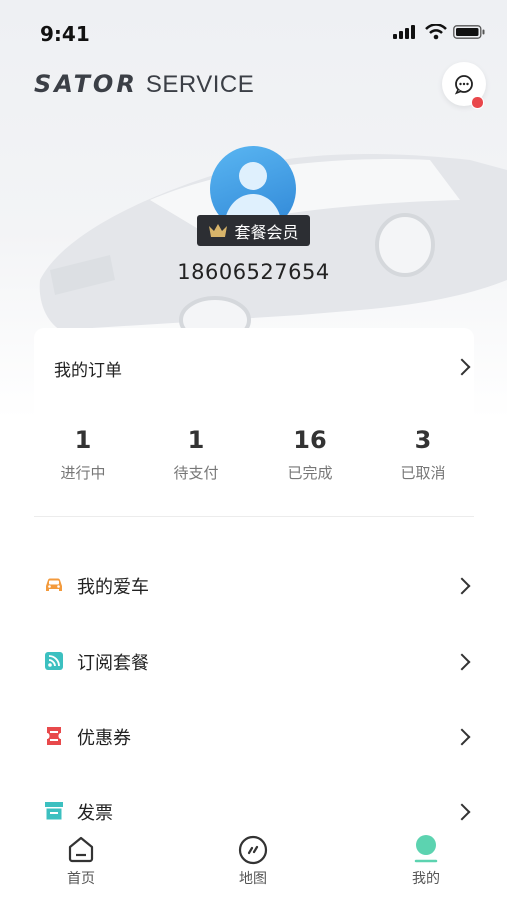 The width and height of the screenshot is (507, 900). Describe the element at coordinates (218, 230) in the screenshot. I see `crown-icon` at that location.